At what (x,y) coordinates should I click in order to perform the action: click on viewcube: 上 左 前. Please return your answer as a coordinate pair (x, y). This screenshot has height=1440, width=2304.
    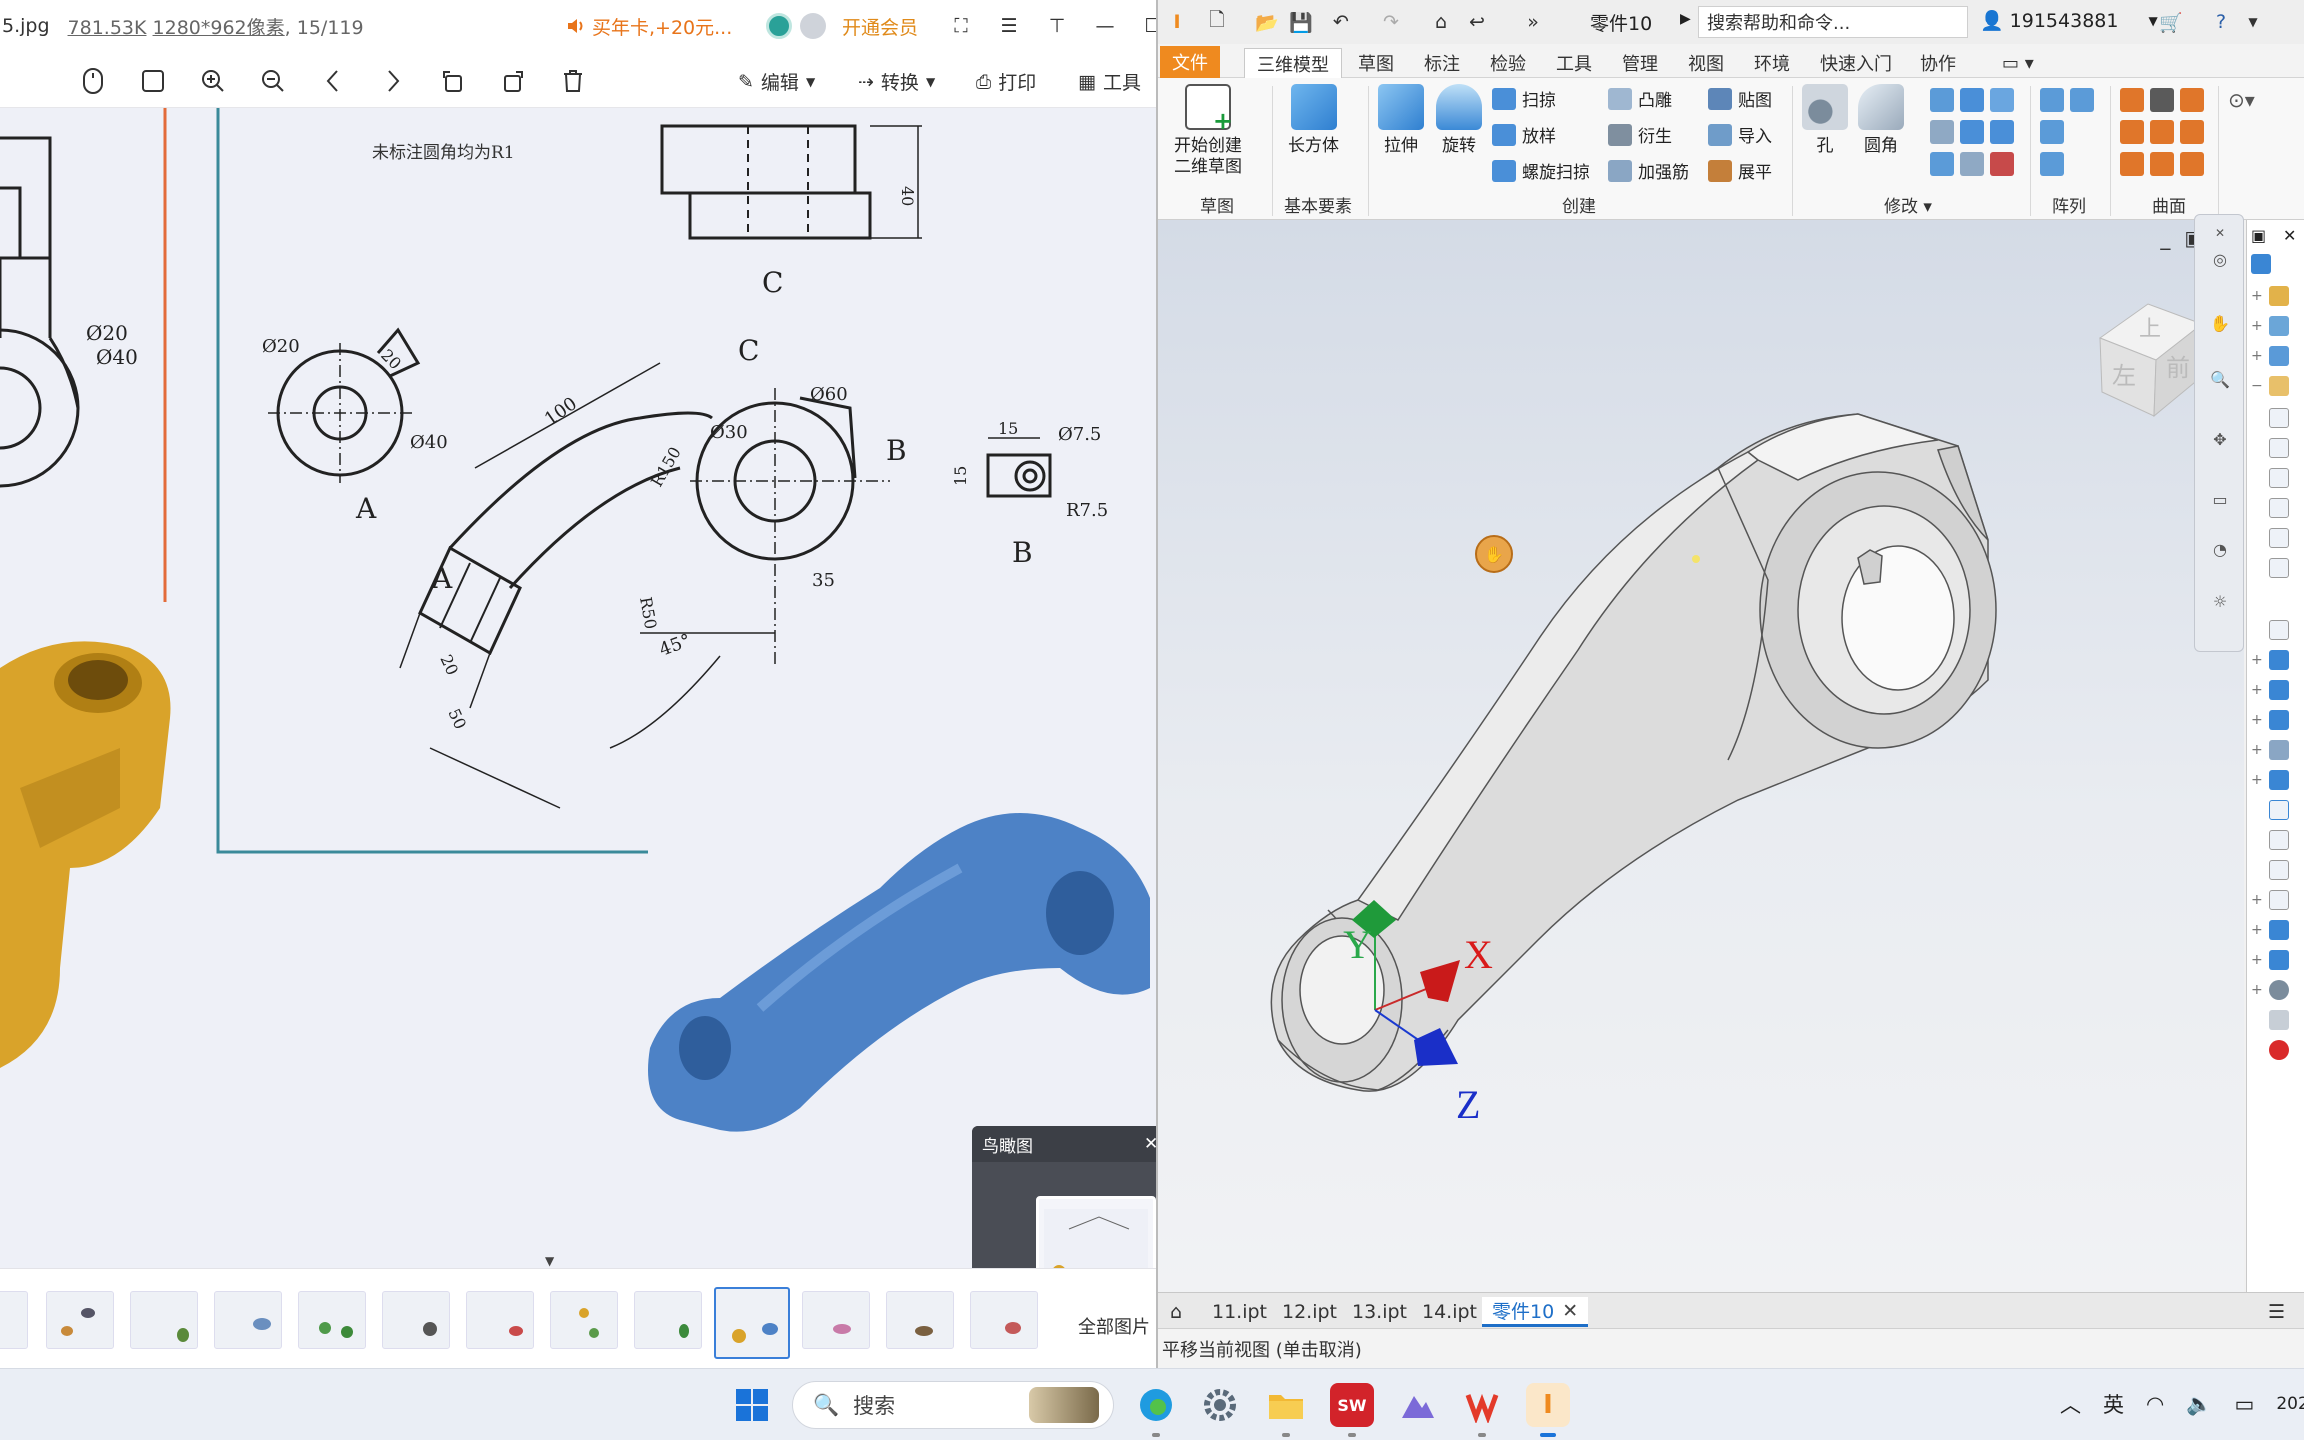
    Looking at the image, I should click on (2151, 360).